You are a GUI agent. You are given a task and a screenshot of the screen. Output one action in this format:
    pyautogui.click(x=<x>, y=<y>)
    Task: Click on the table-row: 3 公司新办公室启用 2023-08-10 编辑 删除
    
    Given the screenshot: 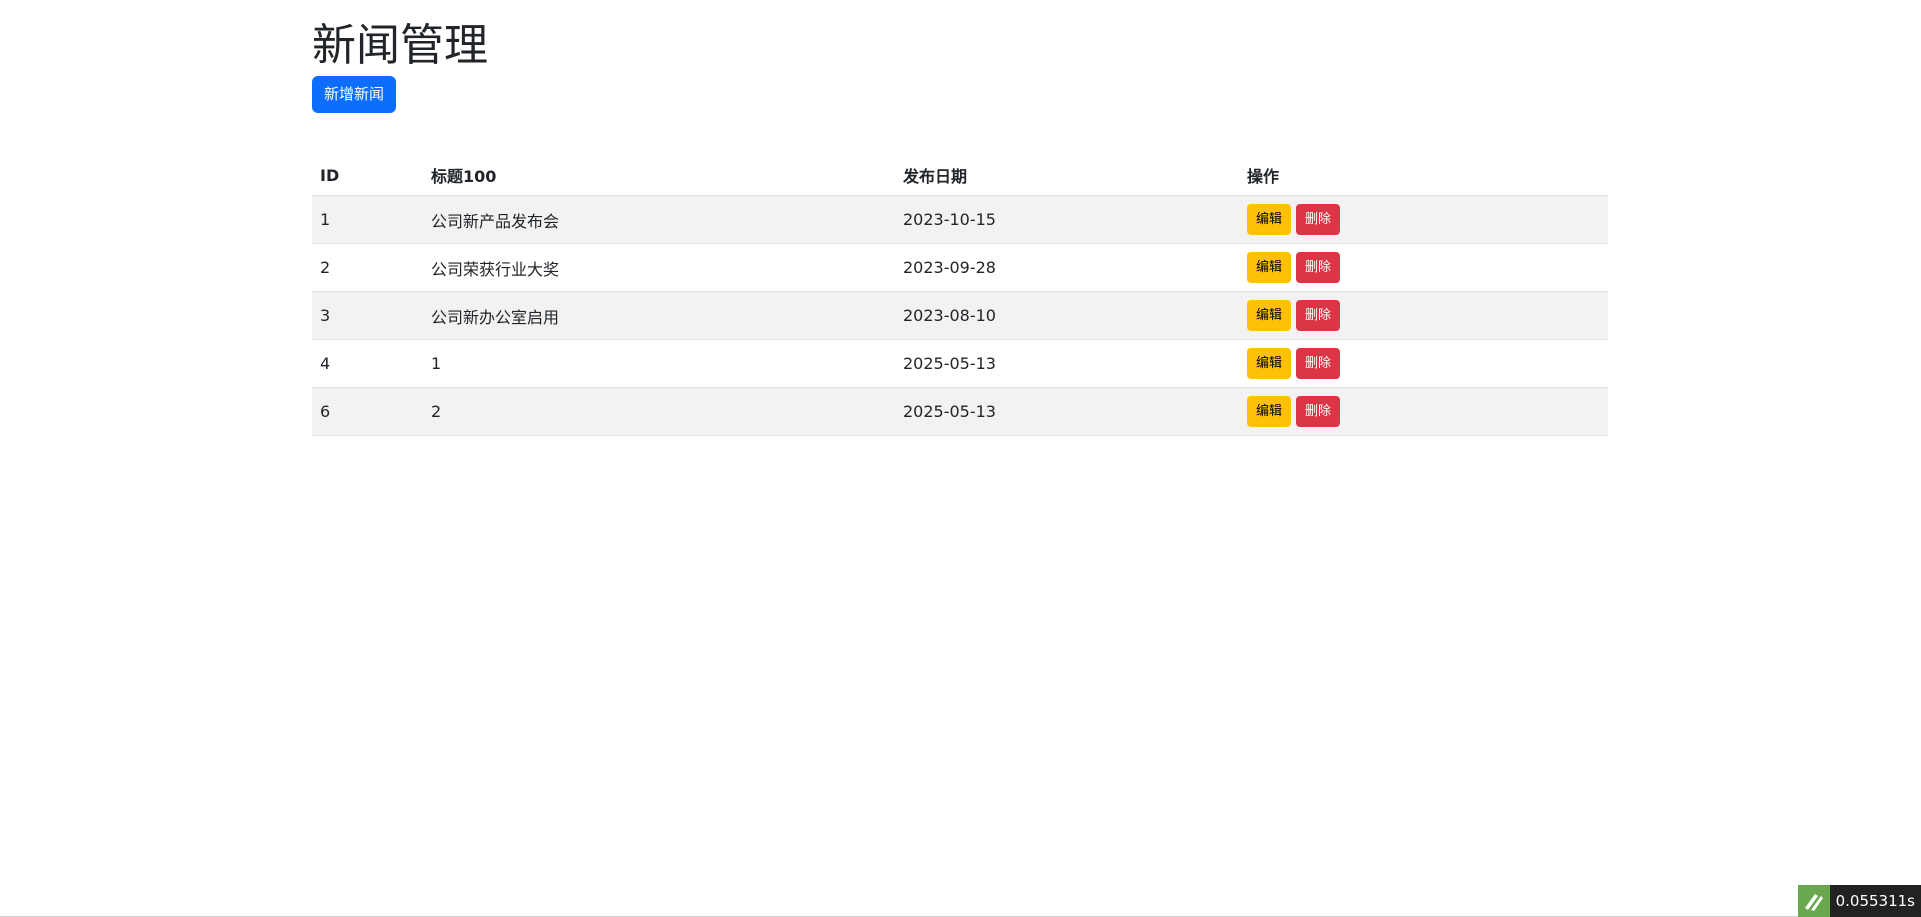 What is the action you would take?
    pyautogui.click(x=960, y=315)
    